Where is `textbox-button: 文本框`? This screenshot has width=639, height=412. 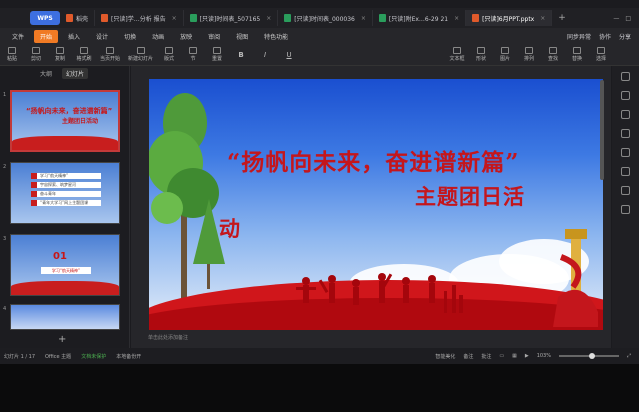 textbox-button: 文本框 is located at coordinates (457, 54).